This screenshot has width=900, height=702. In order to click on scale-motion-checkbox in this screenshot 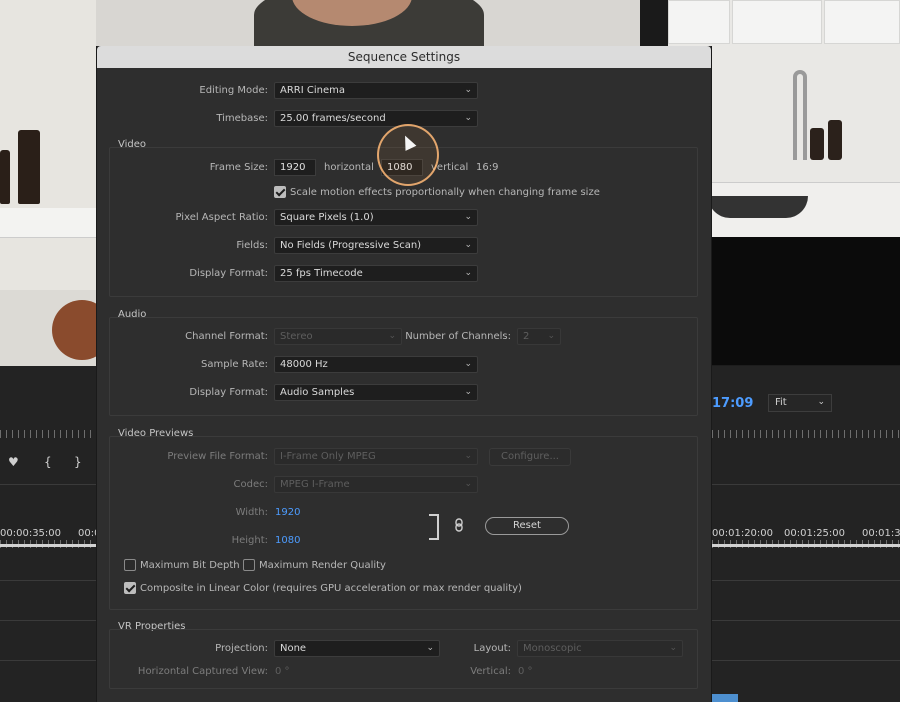, I will do `click(280, 192)`.